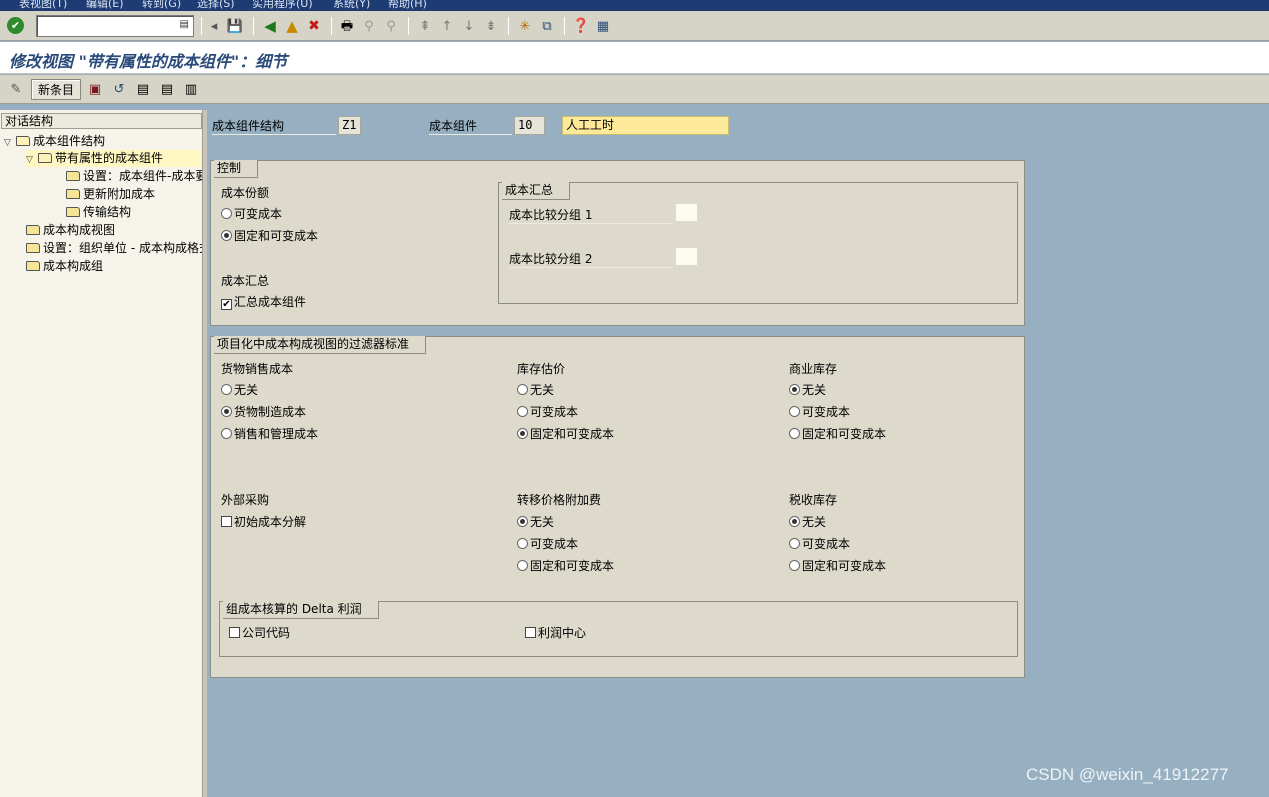 This screenshot has height=797, width=1269. I want to click on next-page-icon: ↓, so click(469, 26).